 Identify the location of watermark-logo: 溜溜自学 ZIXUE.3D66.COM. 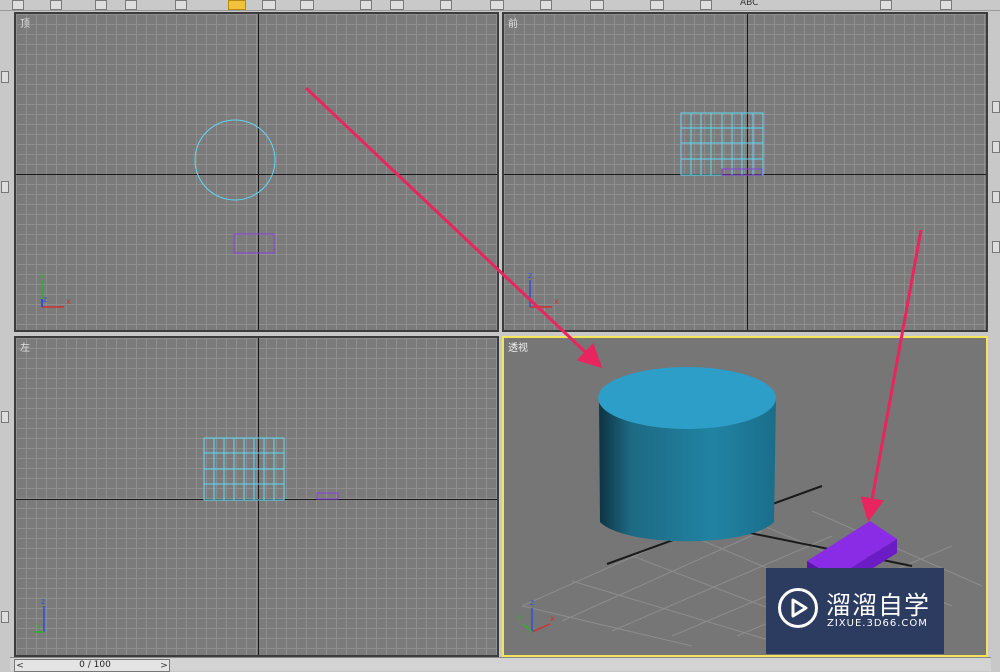
(855, 611).